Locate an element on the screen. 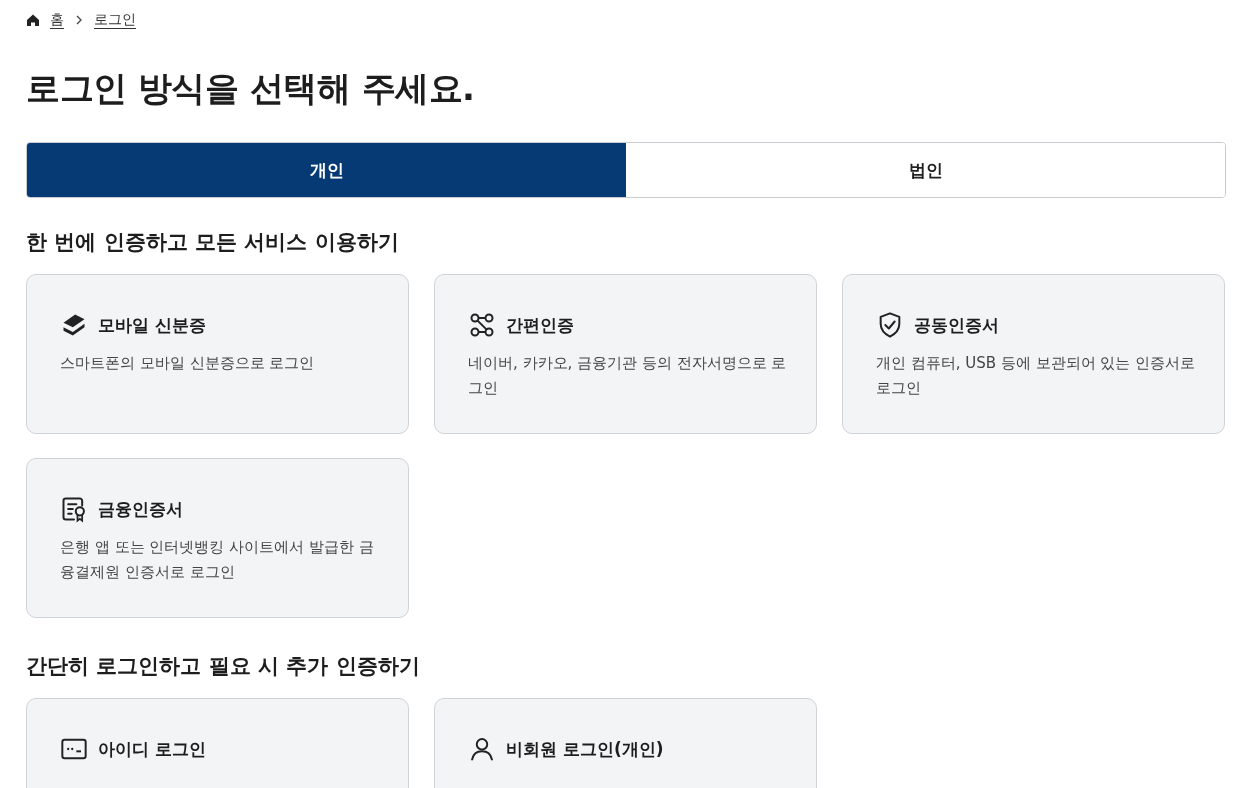 This screenshot has width=1254, height=788. login-option-card: 아이디 로그인 is located at coordinates (217, 743).